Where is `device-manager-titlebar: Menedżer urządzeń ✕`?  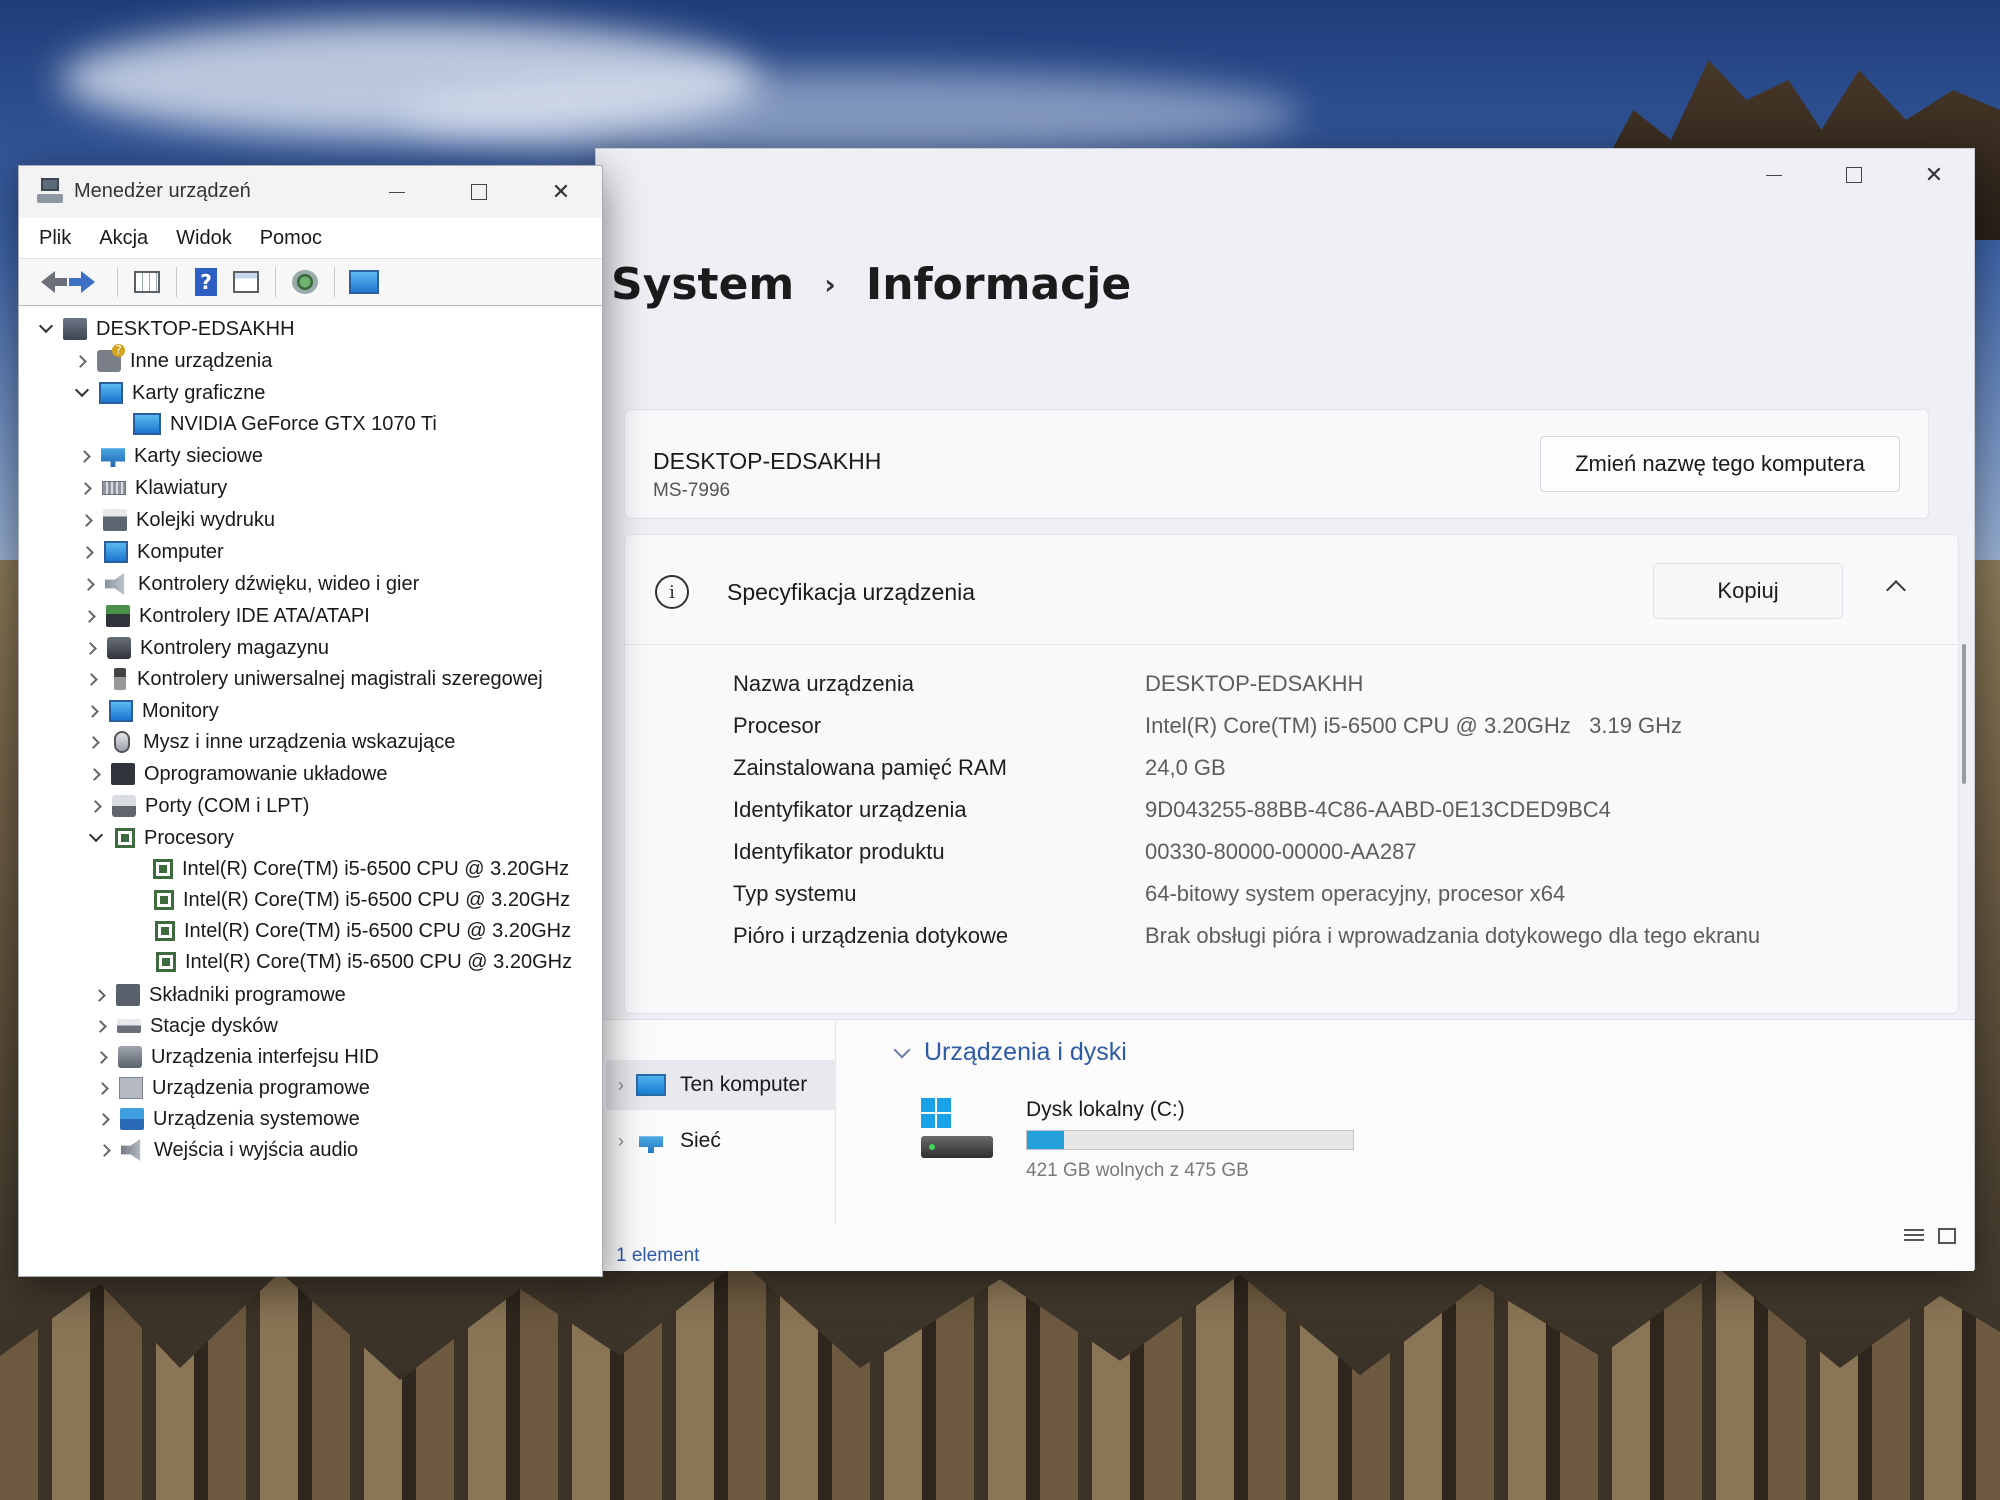
device-manager-titlebar: Menedżer urządzeń ✕ is located at coordinates (310, 192).